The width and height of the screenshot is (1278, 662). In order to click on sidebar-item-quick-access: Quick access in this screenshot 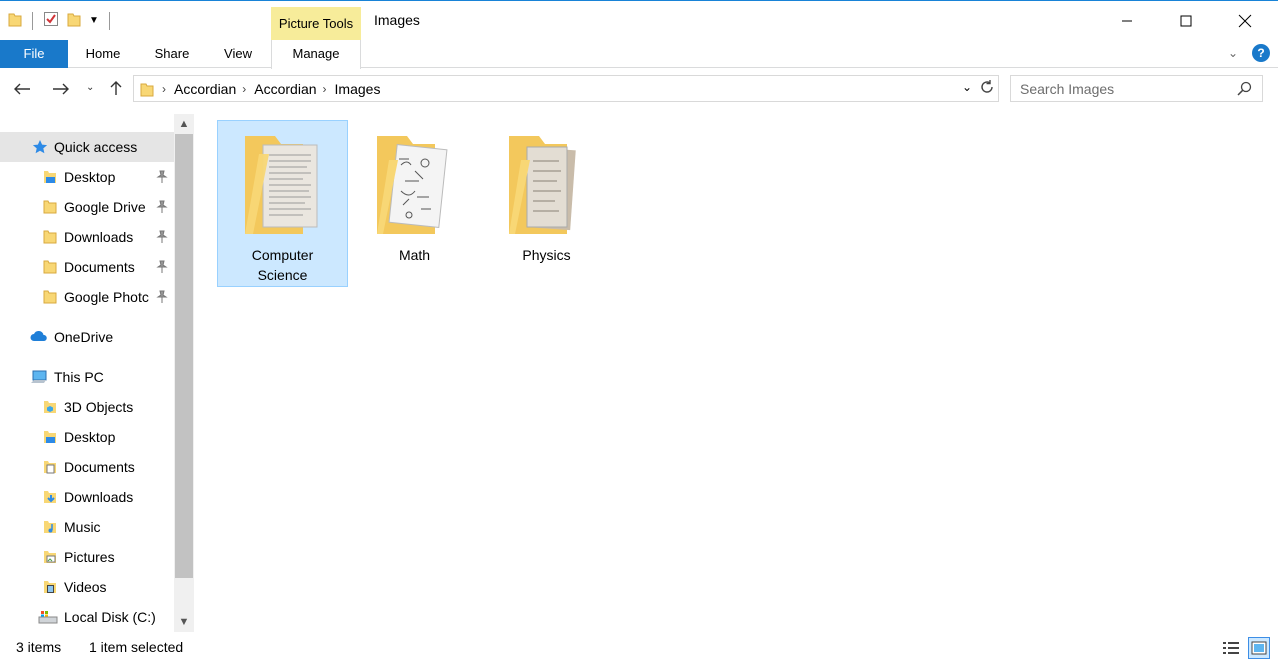, I will do `click(87, 147)`.